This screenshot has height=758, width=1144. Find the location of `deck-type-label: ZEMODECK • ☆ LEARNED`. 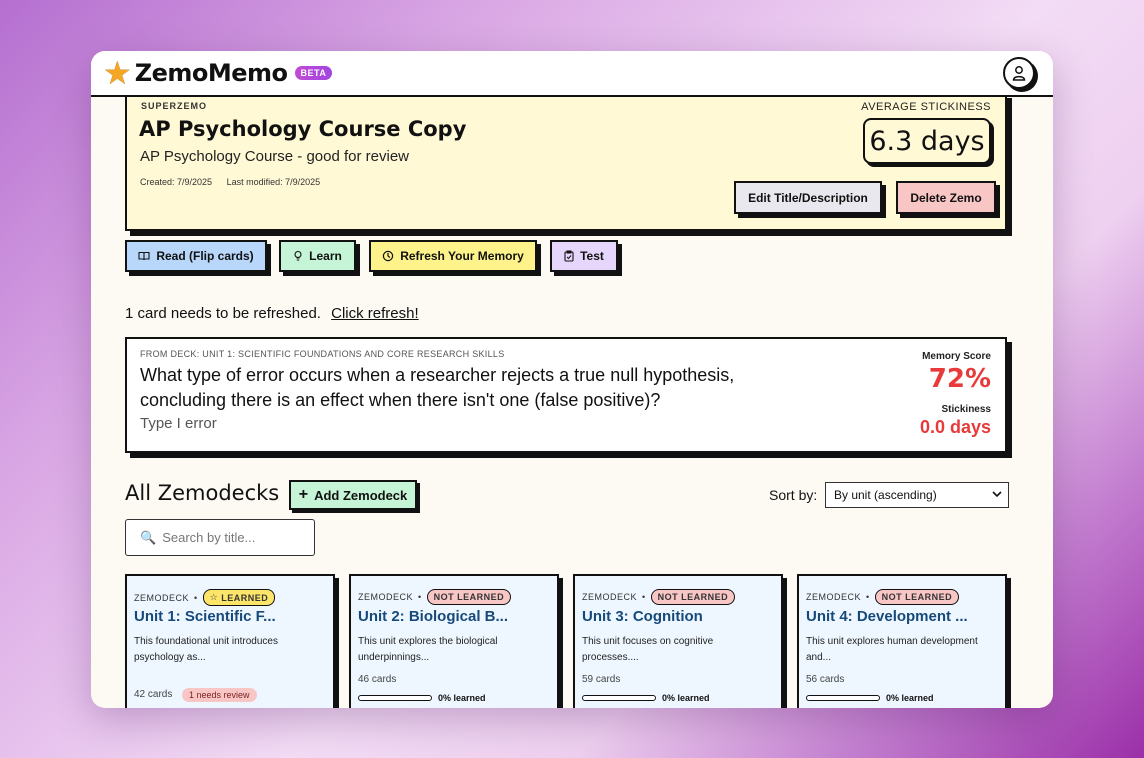

deck-type-label: ZEMODECK • ☆ LEARNED is located at coordinates (205, 597).